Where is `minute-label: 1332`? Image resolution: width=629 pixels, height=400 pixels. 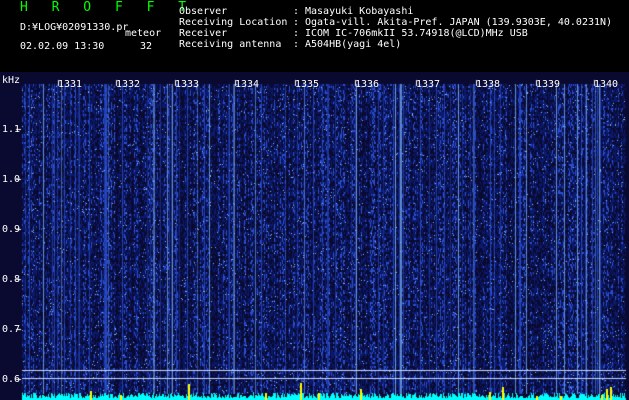
minute-label: 1332 is located at coordinates (128, 84).